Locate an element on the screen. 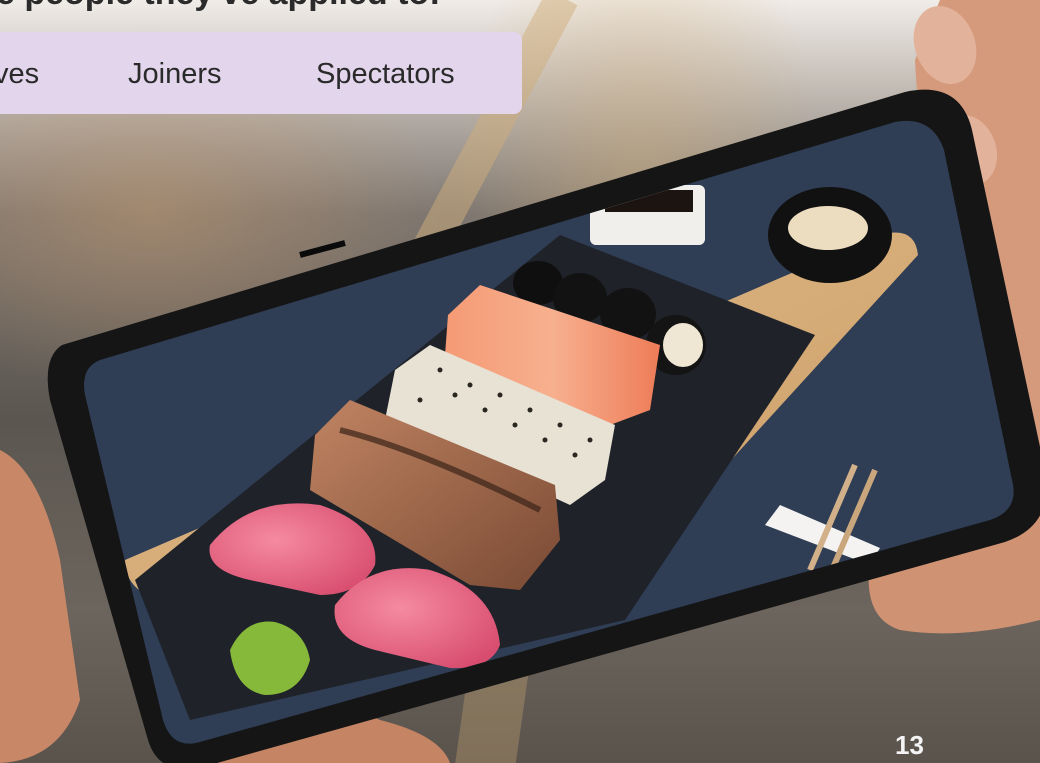 Image resolution: width=1040 pixels, height=763 pixels. role-tab-strip: ves Joiners Spectators is located at coordinates (261, 73).